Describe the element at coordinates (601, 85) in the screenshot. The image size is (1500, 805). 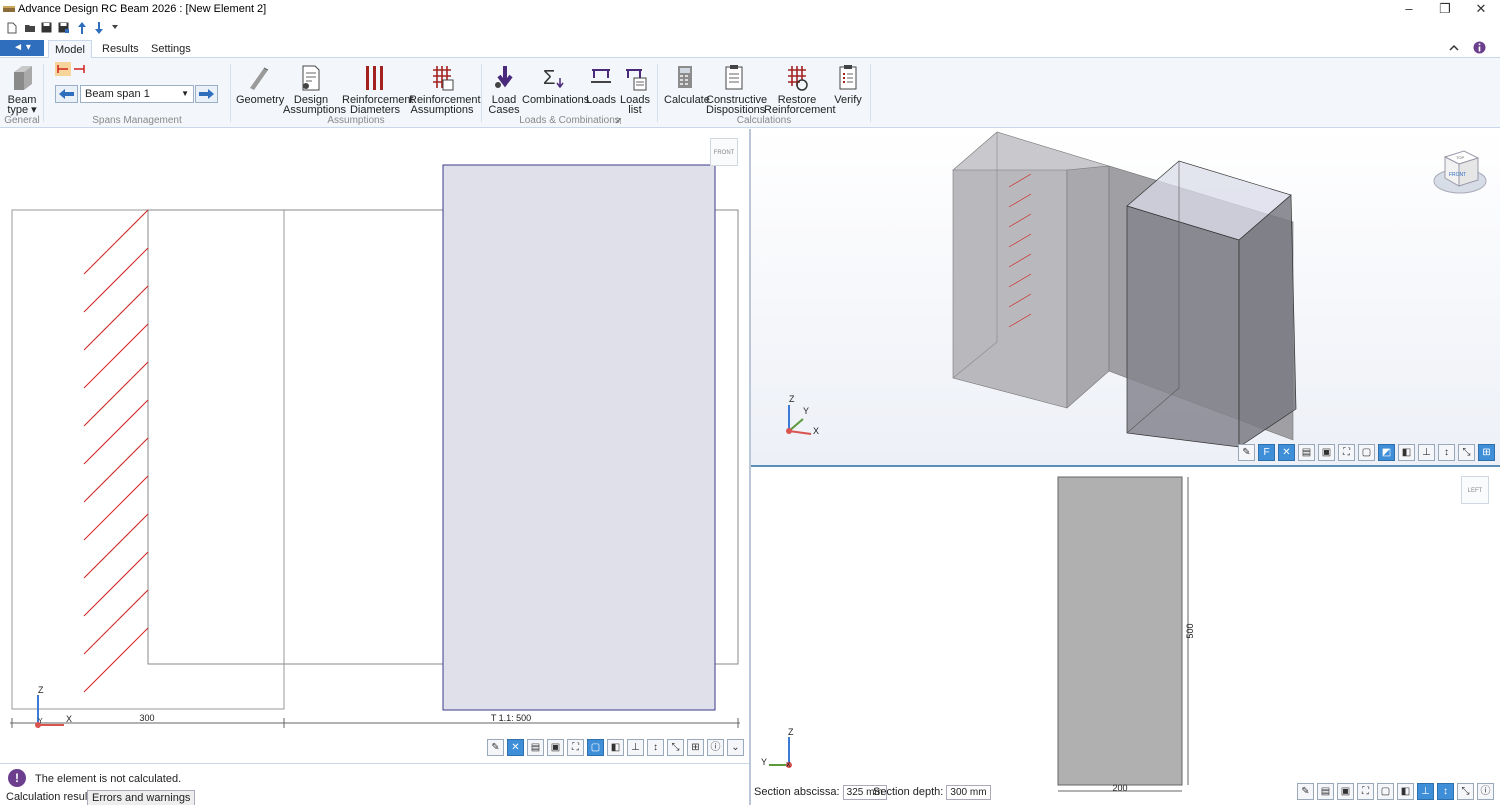
I see `loads-button: Loads` at that location.